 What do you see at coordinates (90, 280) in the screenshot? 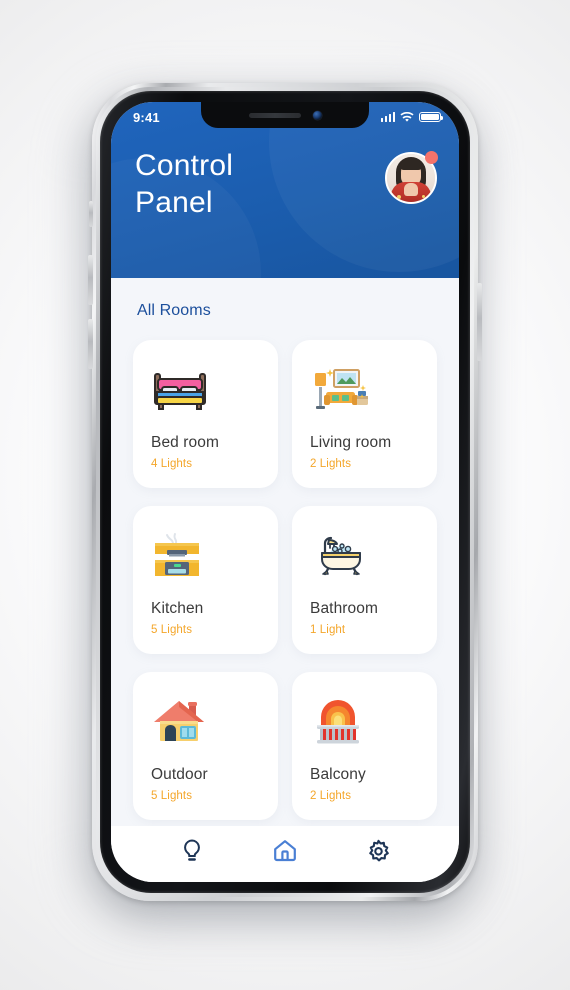
I see `volume-up-button` at bounding box center [90, 280].